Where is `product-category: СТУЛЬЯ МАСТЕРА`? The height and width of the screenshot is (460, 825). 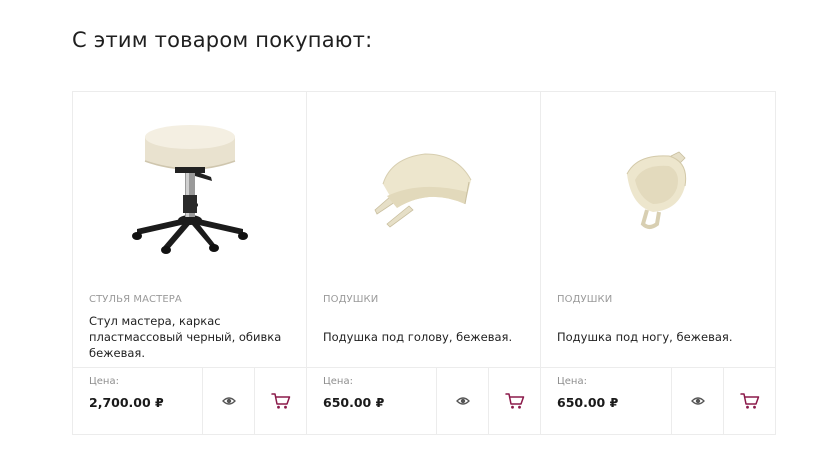
product-category: СТУЛЬЯ МАСТЕРА is located at coordinates (135, 299).